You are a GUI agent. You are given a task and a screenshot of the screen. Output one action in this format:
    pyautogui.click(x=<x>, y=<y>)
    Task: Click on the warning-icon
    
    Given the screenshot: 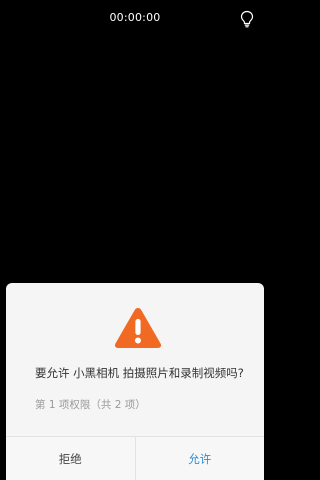 What is the action you would take?
    pyautogui.click(x=138, y=328)
    